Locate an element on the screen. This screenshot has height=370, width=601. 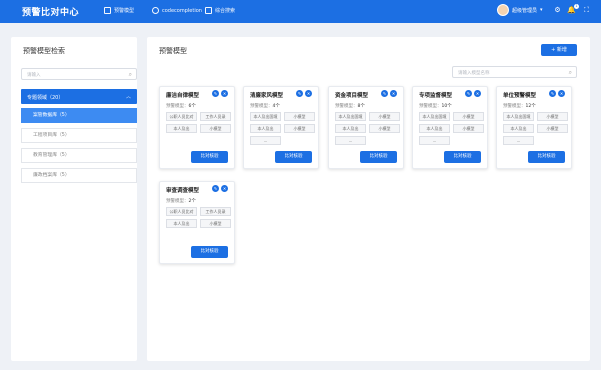
card-title: 单位预警模型 is located at coordinates (520, 96).